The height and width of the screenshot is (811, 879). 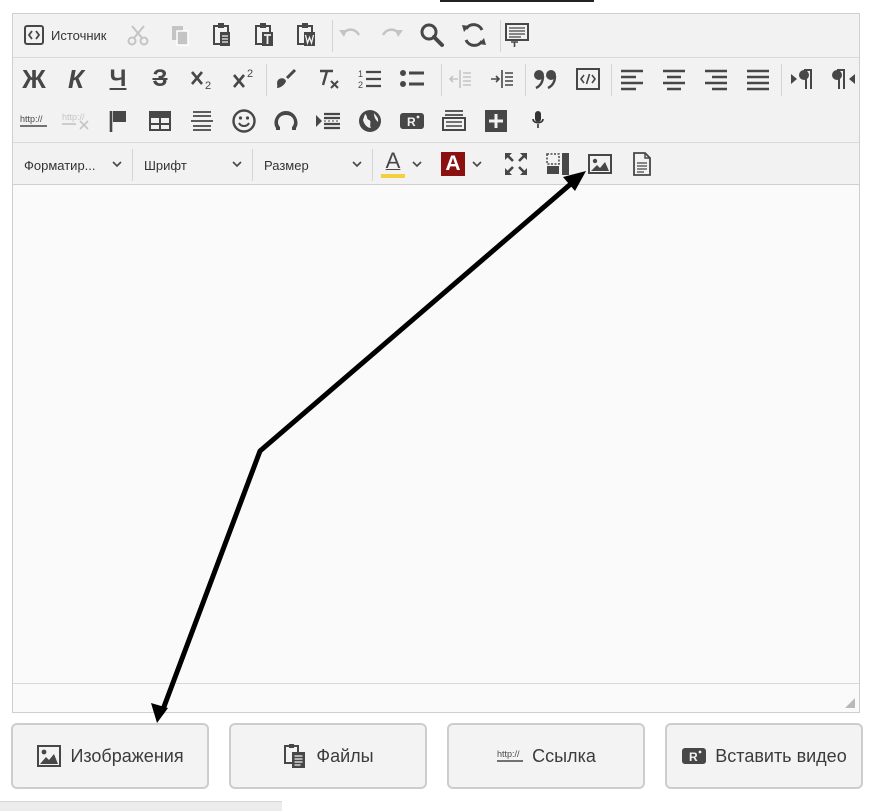 I want to click on voice-input-button, so click(x=538, y=121).